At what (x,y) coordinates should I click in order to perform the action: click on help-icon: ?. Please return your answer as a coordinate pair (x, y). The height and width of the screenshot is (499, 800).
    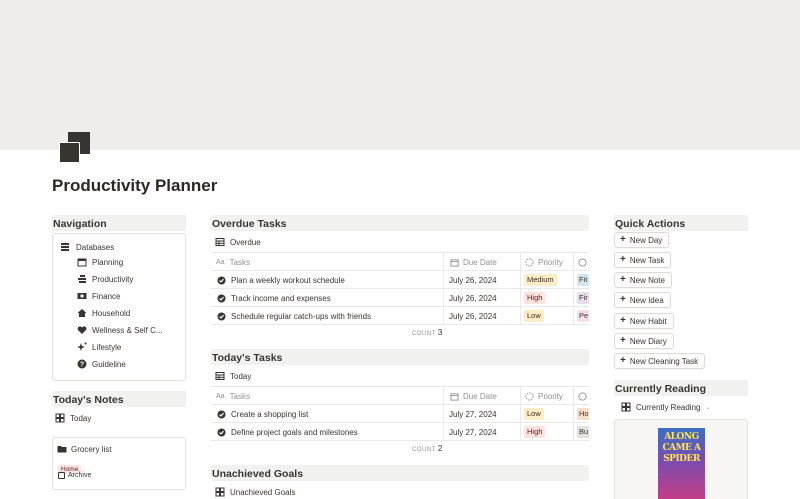
    Looking at the image, I should click on (82, 364).